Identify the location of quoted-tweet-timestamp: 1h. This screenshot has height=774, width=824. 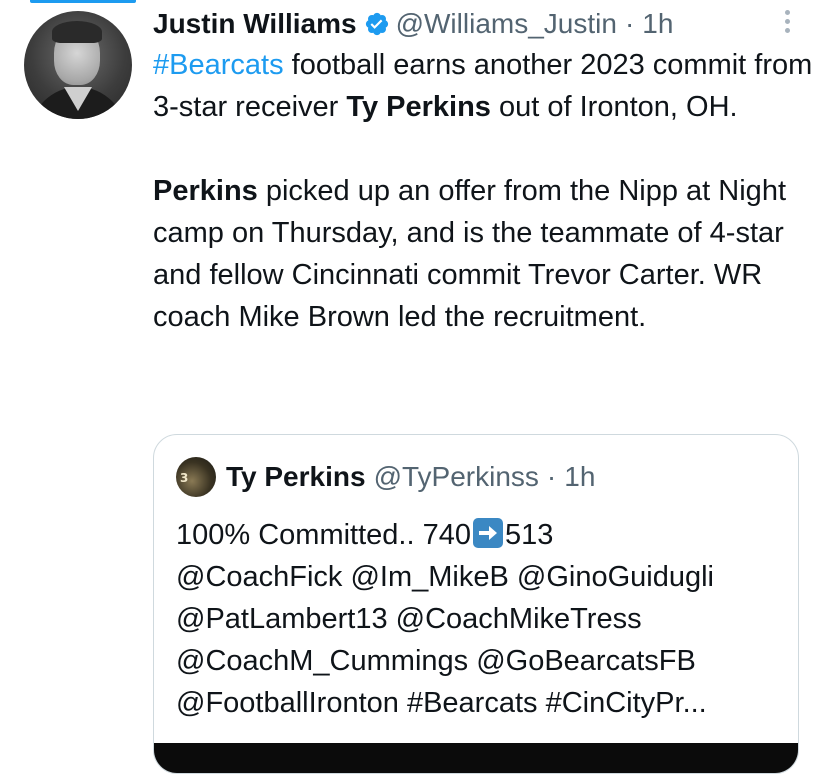
(579, 477).